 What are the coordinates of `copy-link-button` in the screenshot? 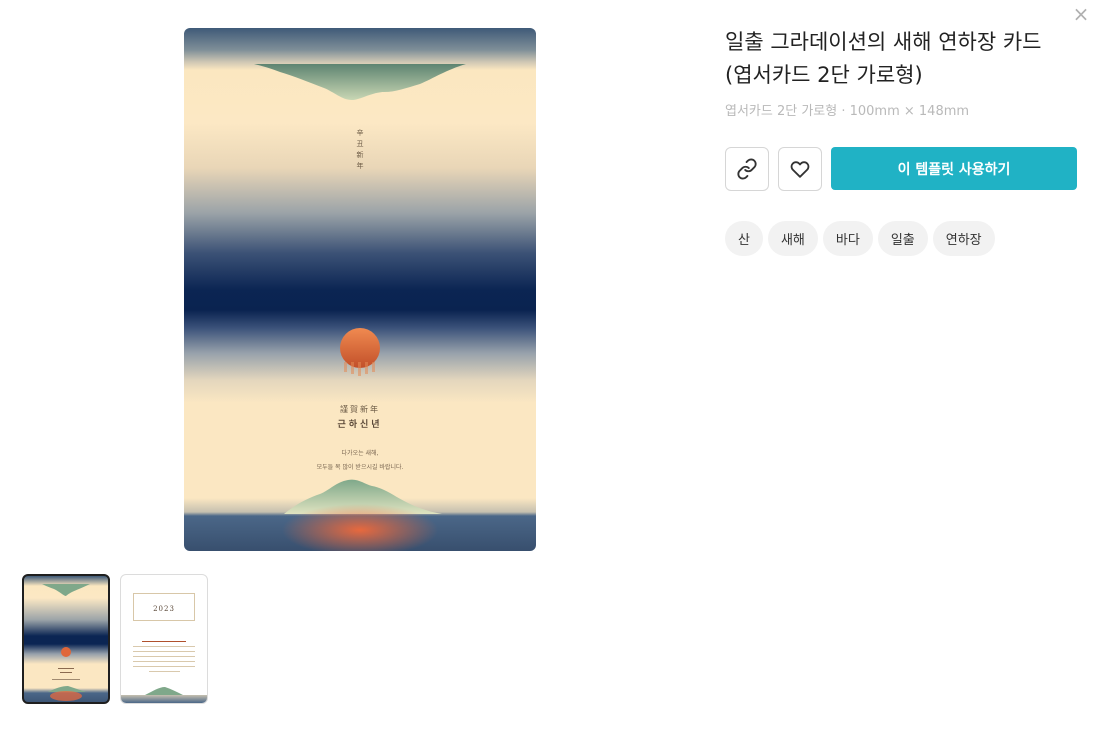 It's located at (747, 169).